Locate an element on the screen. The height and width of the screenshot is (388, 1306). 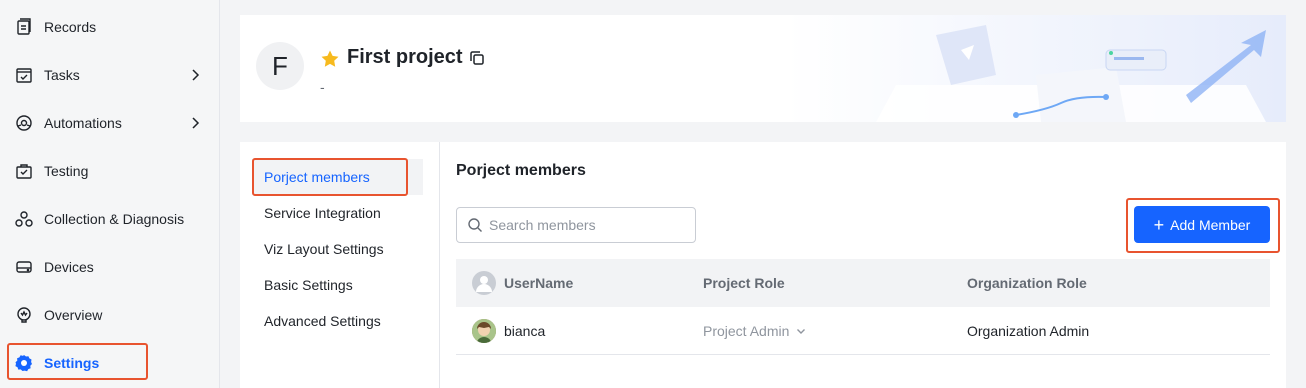
section-title: Porject members is located at coordinates (521, 170).